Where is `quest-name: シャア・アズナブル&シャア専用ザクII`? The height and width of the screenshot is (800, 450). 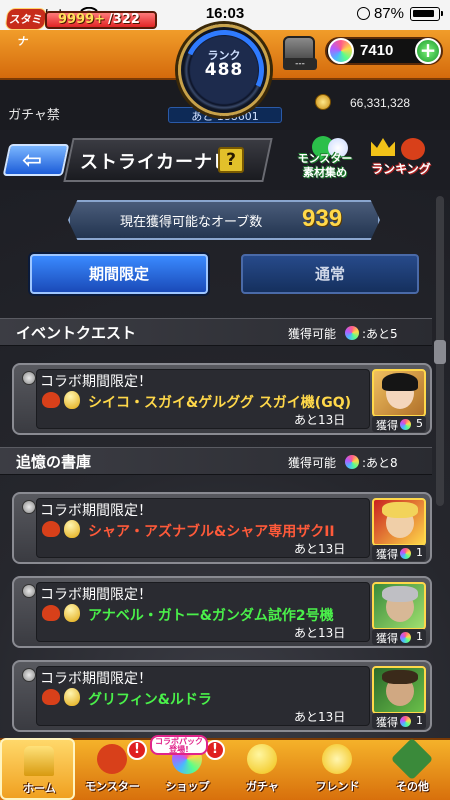 quest-name: シャア・アズナブル&シャア専用ザクII is located at coordinates (211, 532).